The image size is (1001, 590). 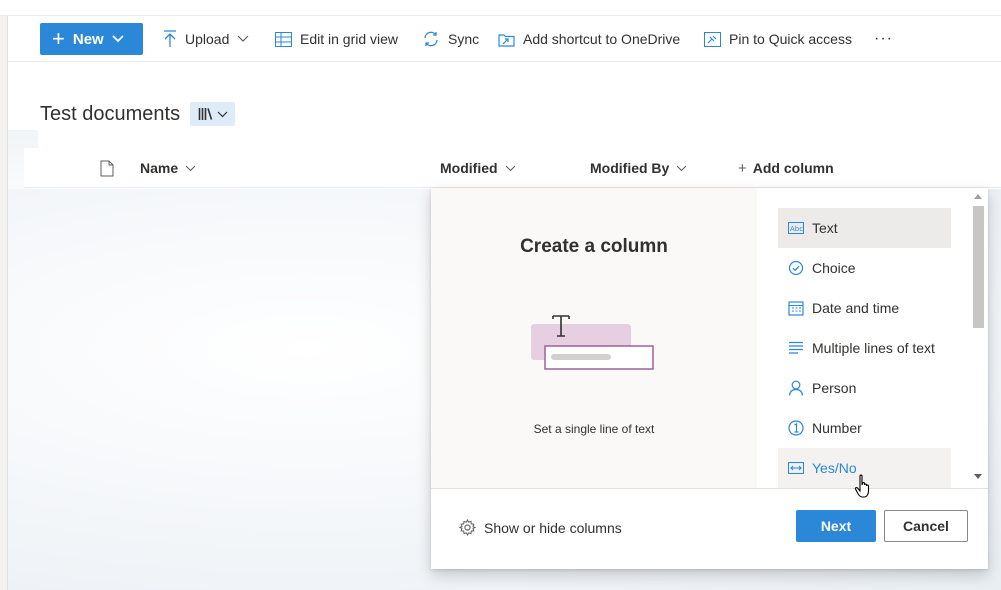 I want to click on calendar-icon, so click(x=796, y=308).